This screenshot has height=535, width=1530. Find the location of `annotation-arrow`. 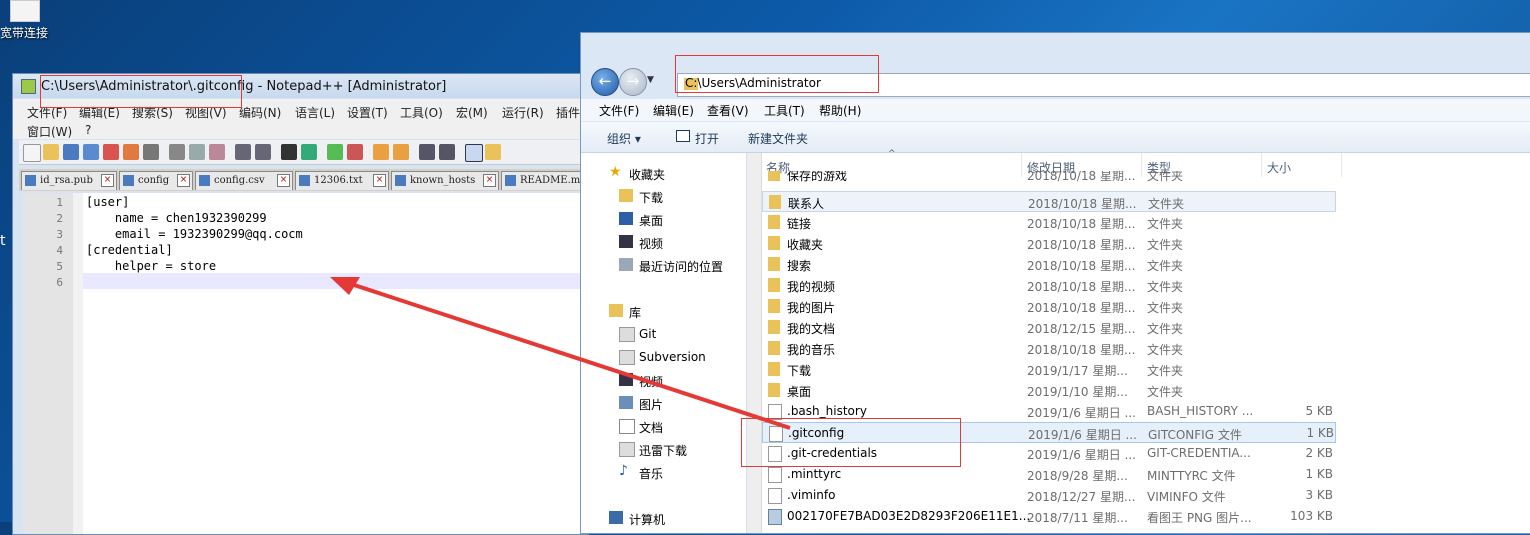

annotation-arrow is located at coordinates (560, 353).